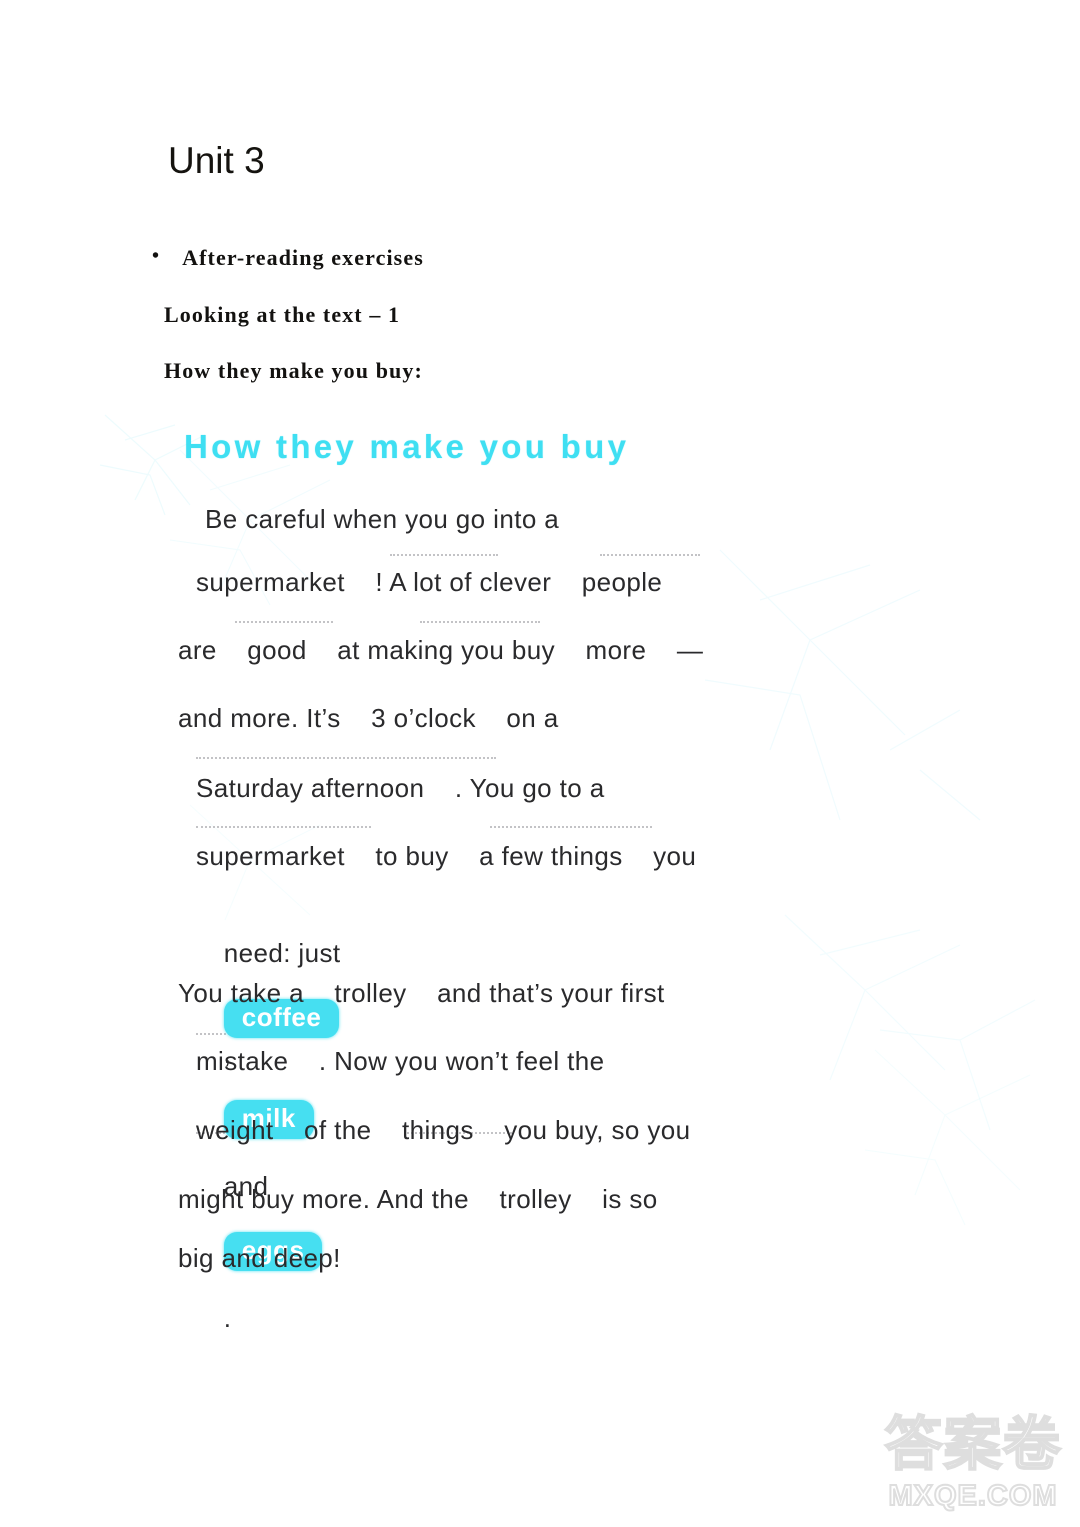 The height and width of the screenshot is (1527, 1080). What do you see at coordinates (441, 650) in the screenshot?
I see `excerpt-line: are good at making you buy more —` at bounding box center [441, 650].